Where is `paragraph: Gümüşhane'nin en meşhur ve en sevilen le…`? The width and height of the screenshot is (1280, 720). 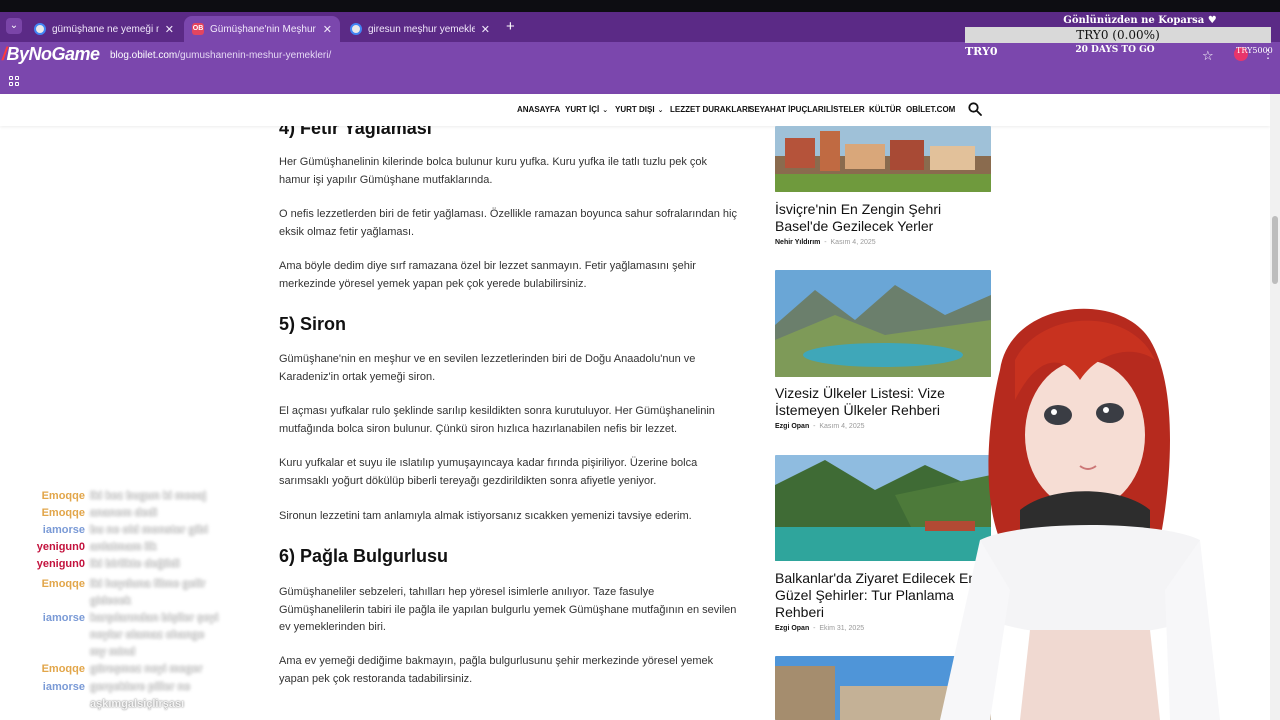
paragraph: Gümüşhane'nin en meşhur ve en sevilen le… is located at coordinates (487, 368).